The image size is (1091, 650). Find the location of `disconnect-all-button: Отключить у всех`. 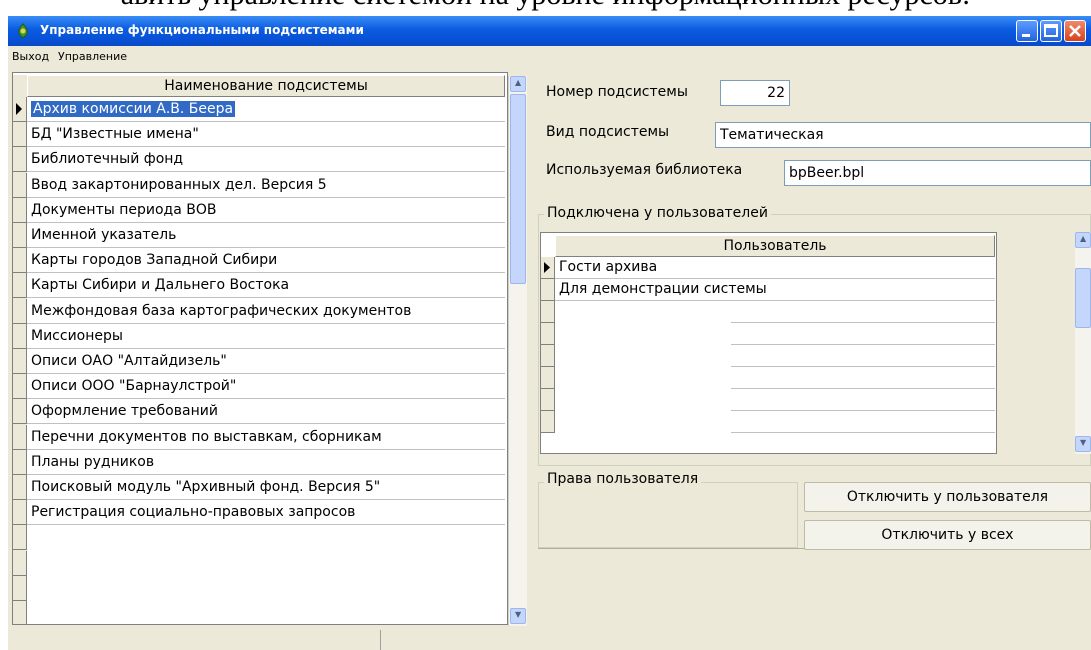

disconnect-all-button: Отключить у всех is located at coordinates (947, 535).